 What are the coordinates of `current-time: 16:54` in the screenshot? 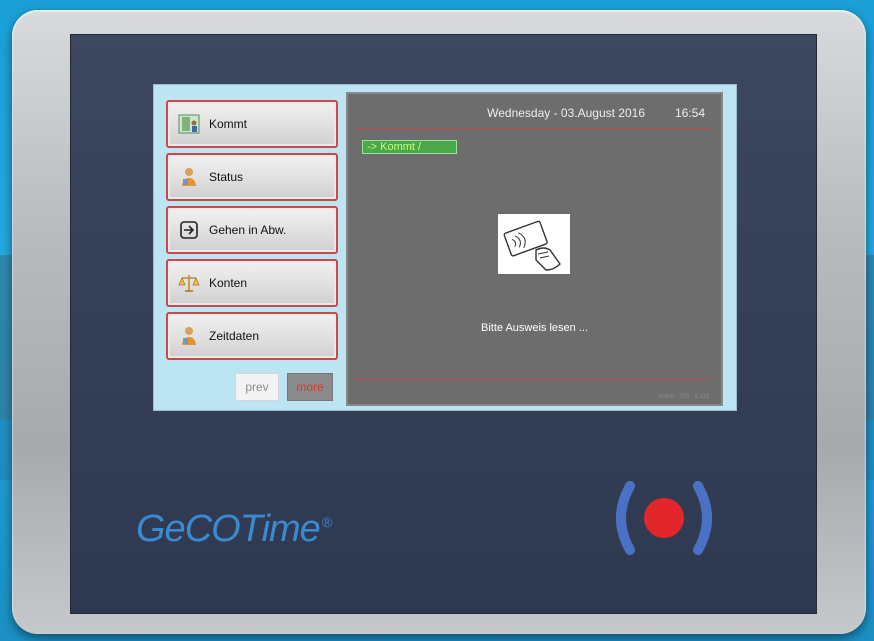 It's located at (689, 113).